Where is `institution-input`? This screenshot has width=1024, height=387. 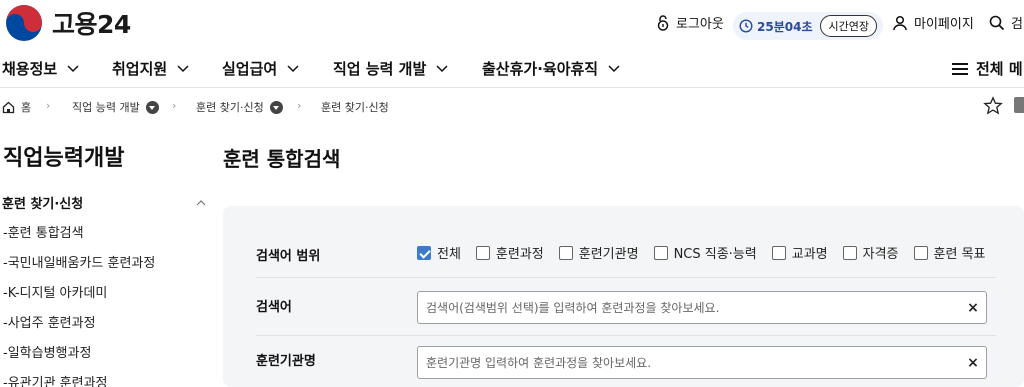
institution-input is located at coordinates (689, 362).